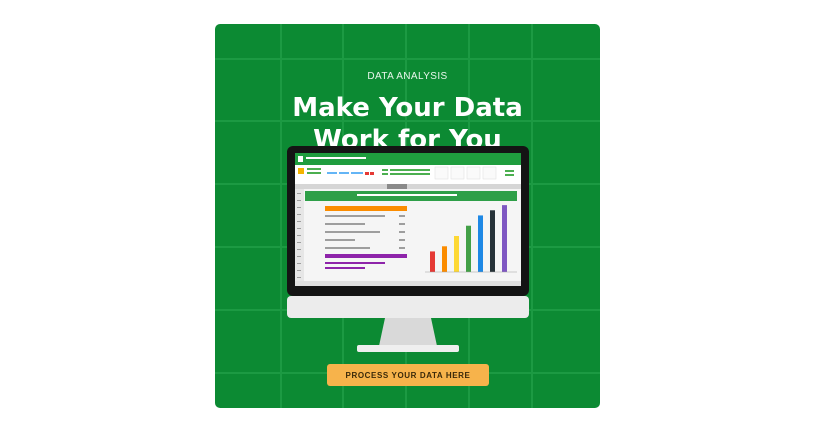 This screenshot has width=818, height=441. I want to click on process-data-button: PROCESS YOUR DATA HERE, so click(408, 375).